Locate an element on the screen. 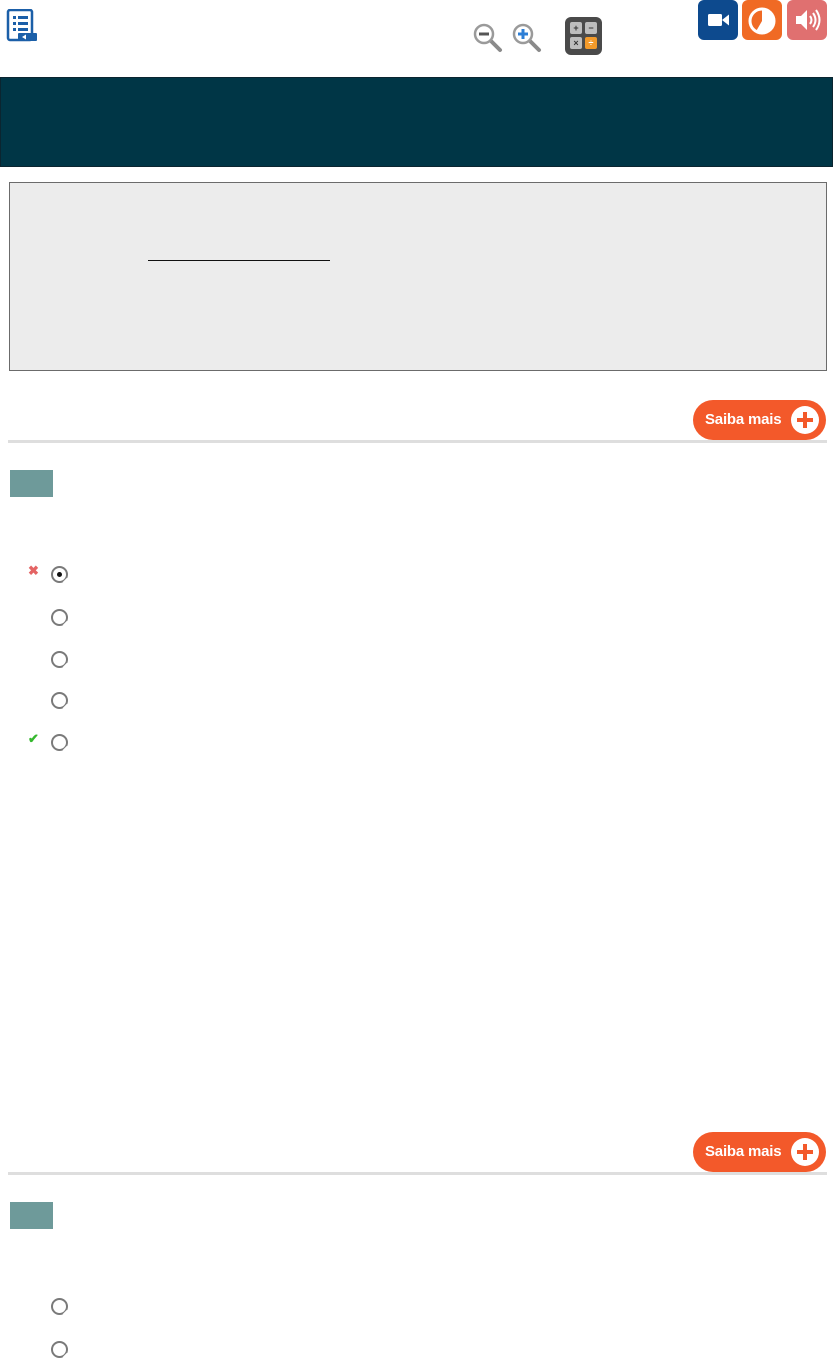 This screenshot has height=1370, width=835. calculator-icon: + − × ÷ is located at coordinates (583, 36).